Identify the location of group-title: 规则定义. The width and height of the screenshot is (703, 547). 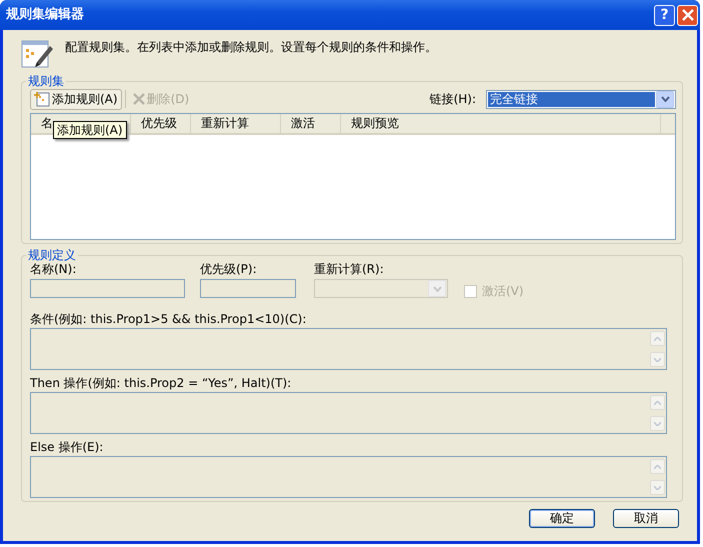
(52, 255).